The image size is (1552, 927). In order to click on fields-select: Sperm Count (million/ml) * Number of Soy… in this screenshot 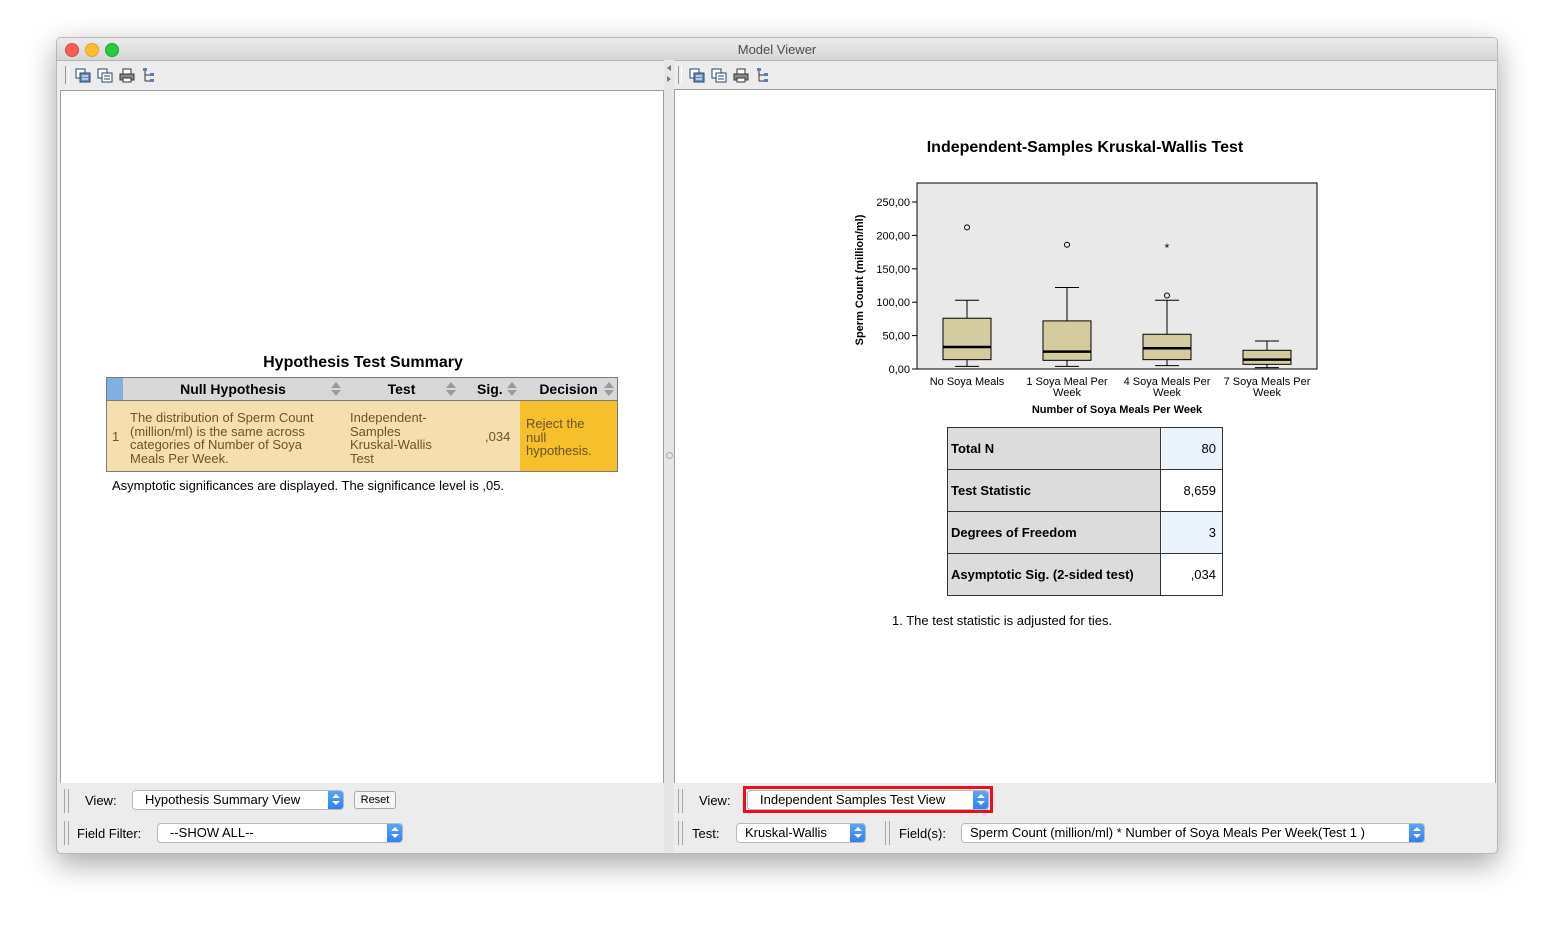, I will do `click(1193, 833)`.